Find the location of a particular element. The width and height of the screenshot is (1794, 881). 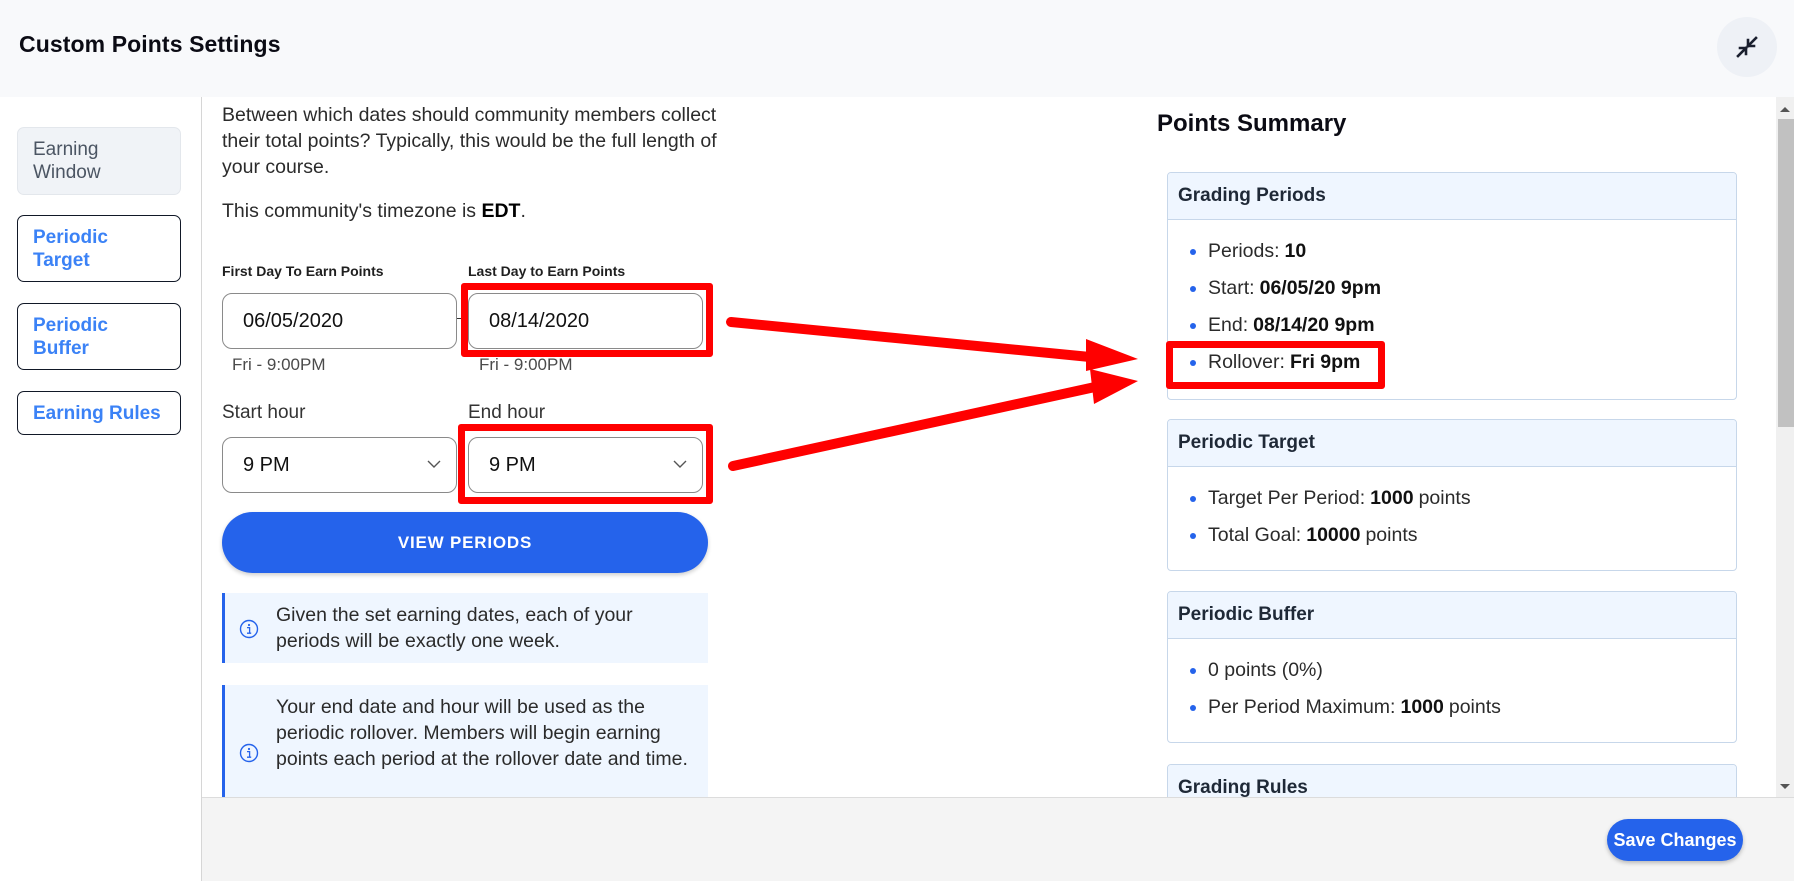

summary-card-grading-rules: Grading Rules is located at coordinates (1452, 780).